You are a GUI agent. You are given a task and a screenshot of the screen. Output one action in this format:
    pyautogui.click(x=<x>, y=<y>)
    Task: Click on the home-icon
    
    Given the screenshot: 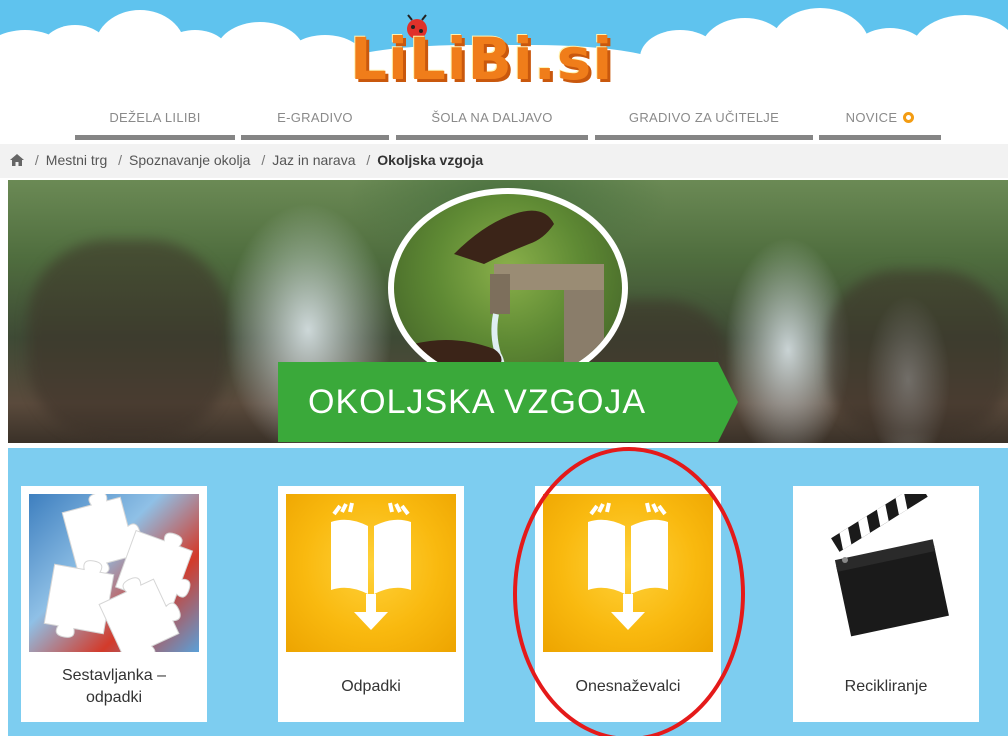 What is the action you would take?
    pyautogui.click(x=17, y=160)
    